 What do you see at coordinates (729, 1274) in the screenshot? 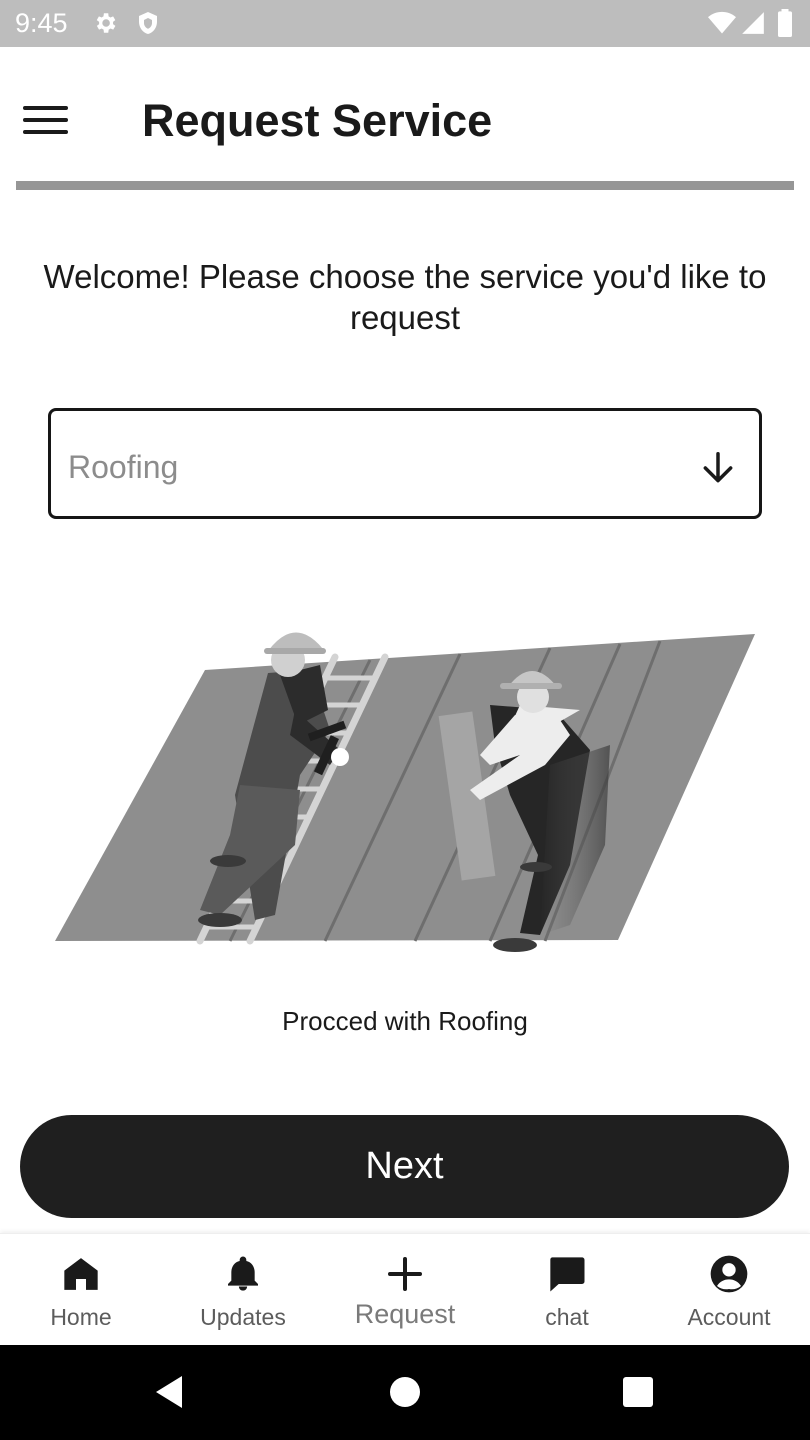
I see `account-icon` at bounding box center [729, 1274].